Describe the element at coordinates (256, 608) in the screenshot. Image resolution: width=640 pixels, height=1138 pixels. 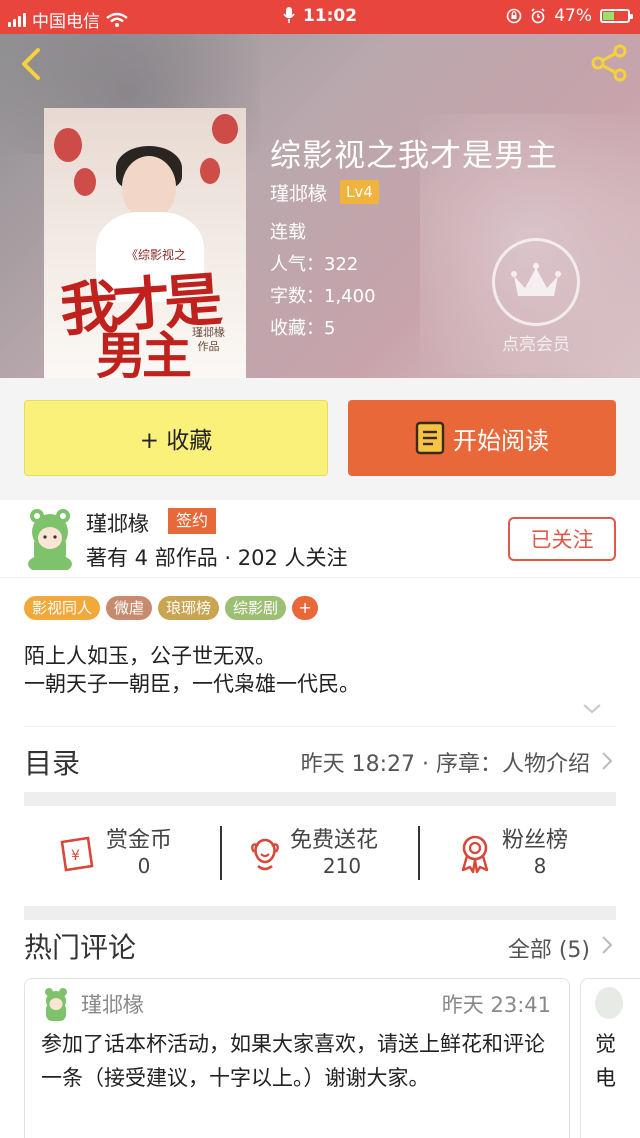
I see `tag-item: 综影剧` at that location.